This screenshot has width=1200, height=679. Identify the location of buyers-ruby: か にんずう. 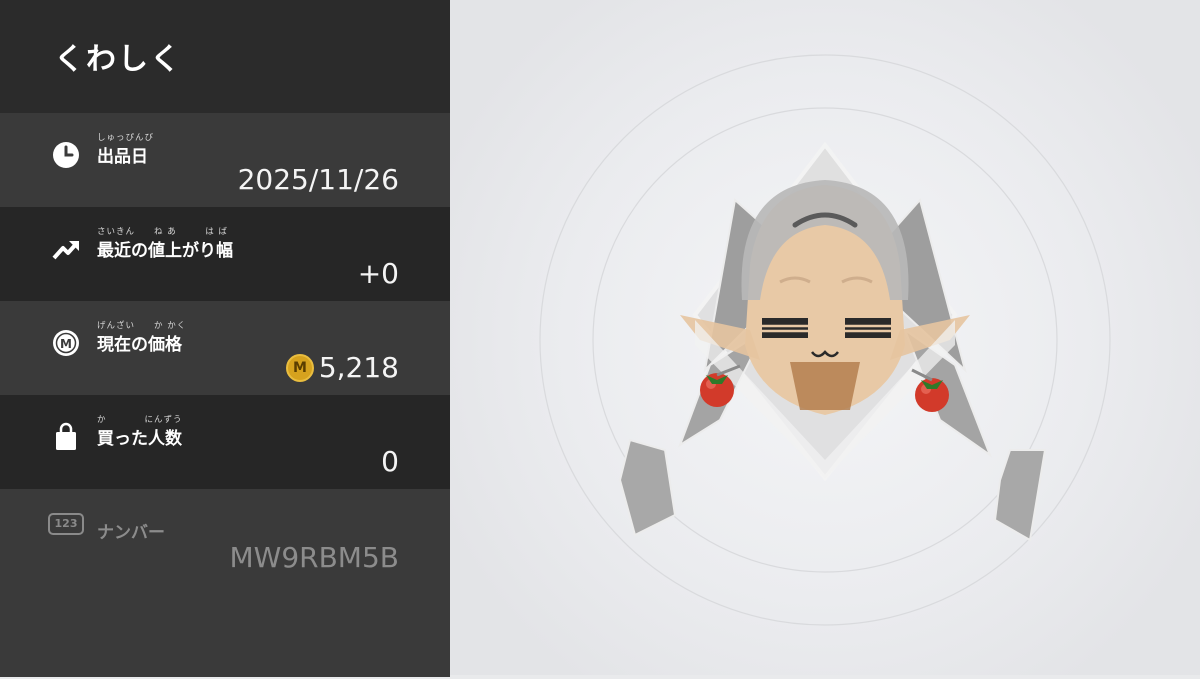
(140, 420).